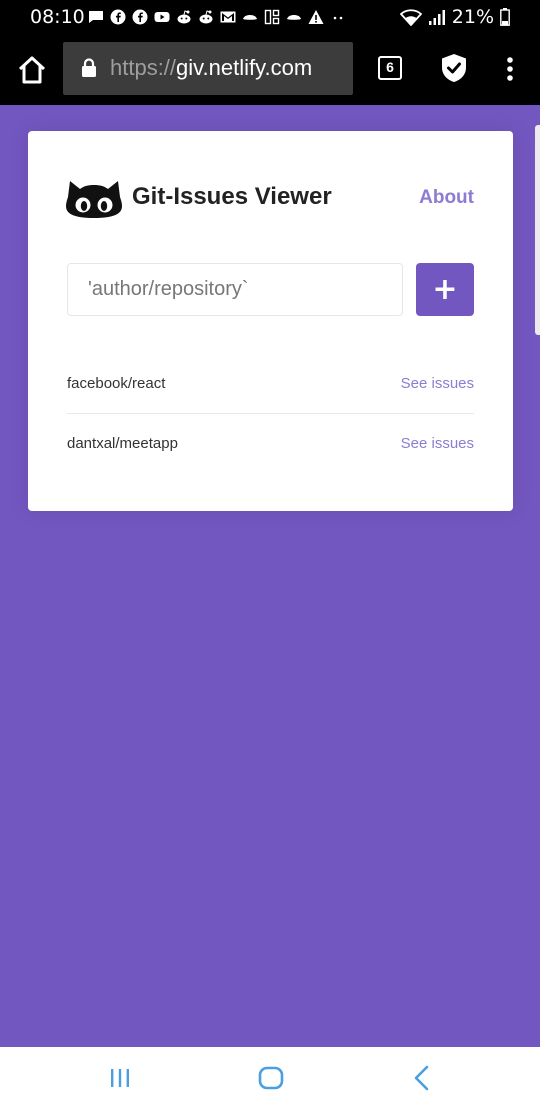 The image size is (540, 1110). What do you see at coordinates (436, 17) in the screenshot?
I see `signal-icon` at bounding box center [436, 17].